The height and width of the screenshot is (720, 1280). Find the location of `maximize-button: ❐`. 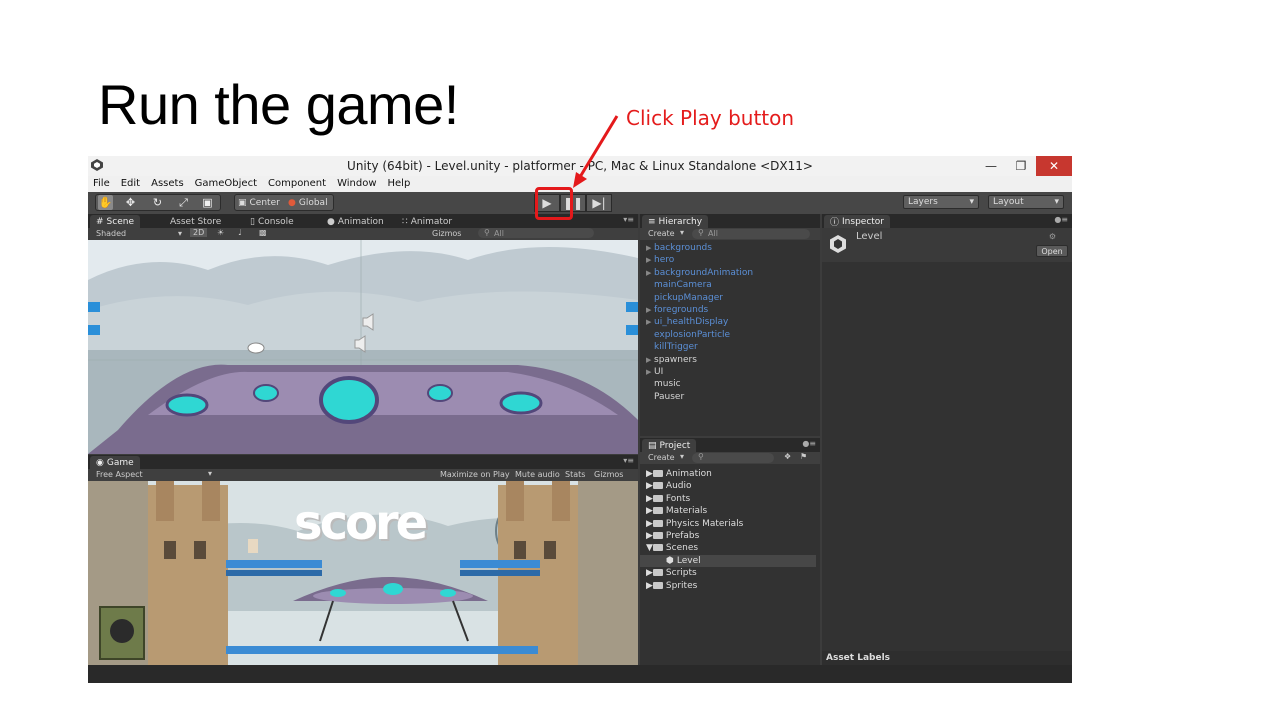

maximize-button: ❐ is located at coordinates (1021, 166).